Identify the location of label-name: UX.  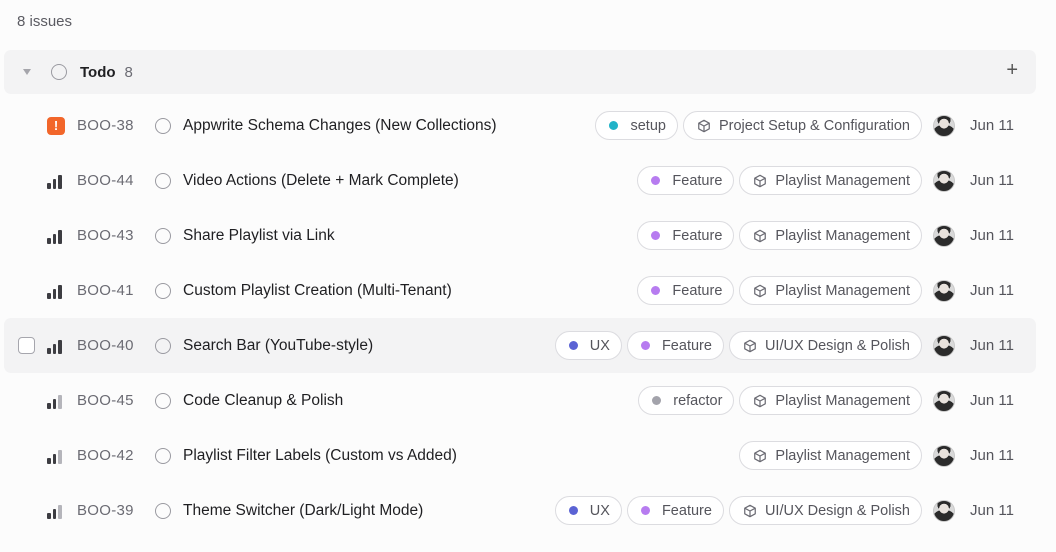
(599, 510).